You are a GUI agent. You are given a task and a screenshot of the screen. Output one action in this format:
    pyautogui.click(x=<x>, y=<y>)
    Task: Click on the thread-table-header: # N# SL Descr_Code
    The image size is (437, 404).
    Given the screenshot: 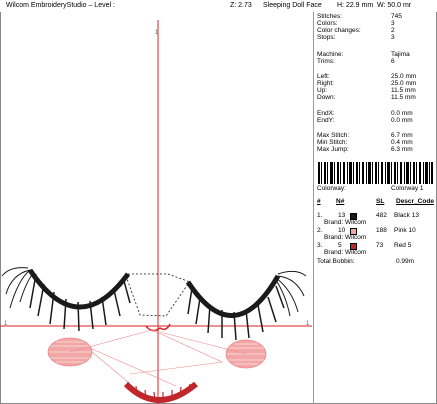 What is the action you would take?
    pyautogui.click(x=376, y=202)
    